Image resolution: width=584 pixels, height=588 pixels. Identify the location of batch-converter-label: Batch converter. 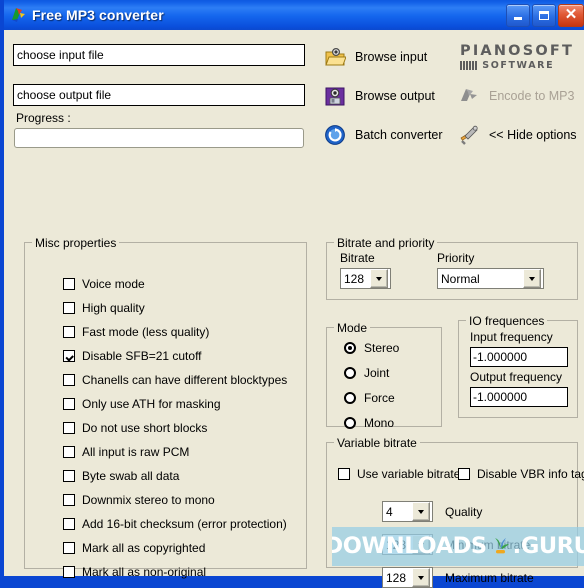
(399, 135).